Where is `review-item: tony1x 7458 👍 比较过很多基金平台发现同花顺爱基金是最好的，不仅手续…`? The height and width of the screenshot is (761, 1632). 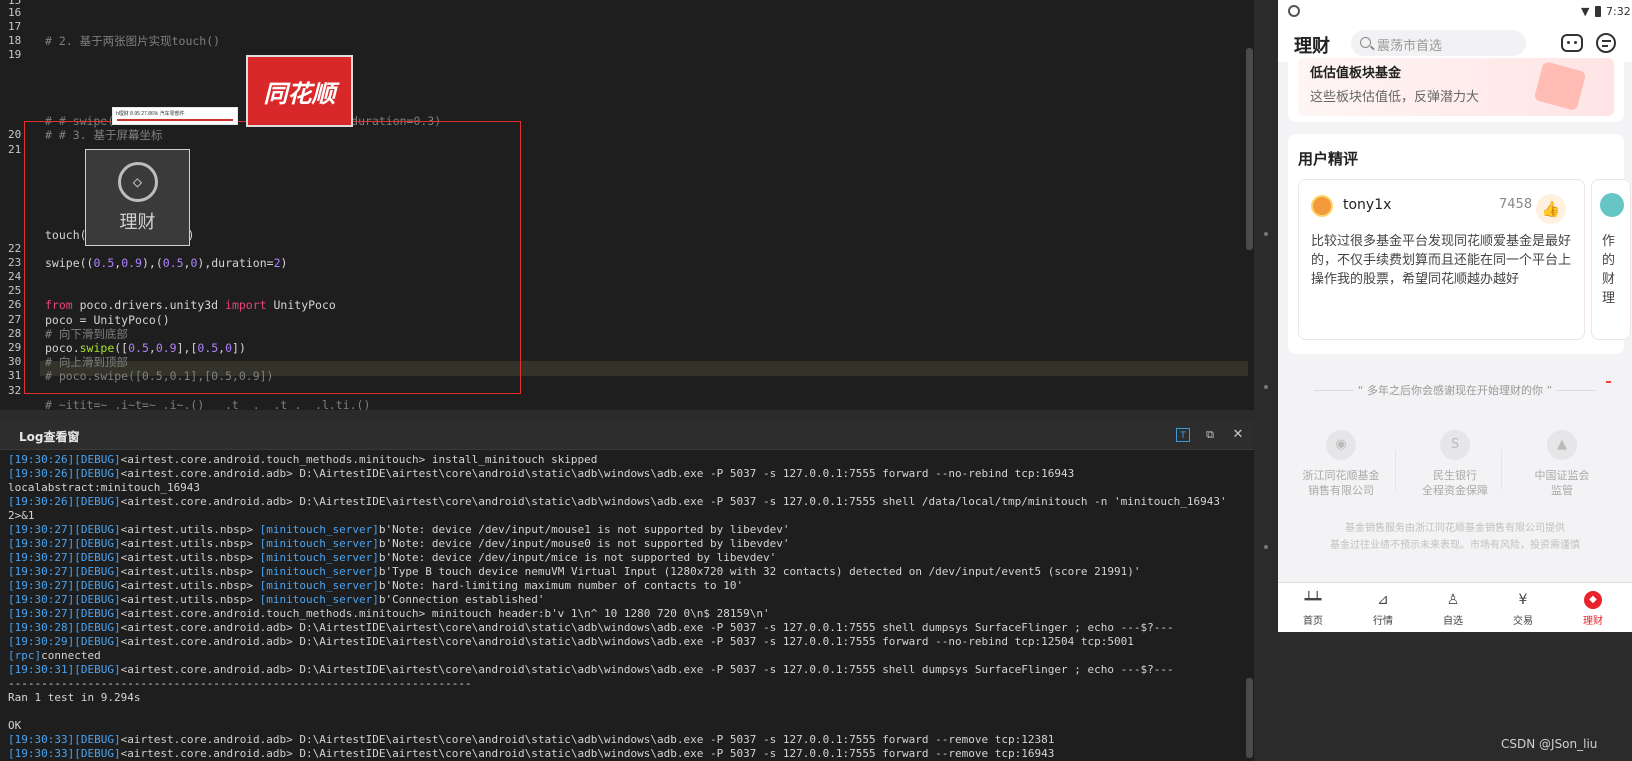 review-item: tony1x 7458 👍 比较过很多基金平台发现同花顺爱基金是最好的，不仅手续… is located at coordinates (1441, 259).